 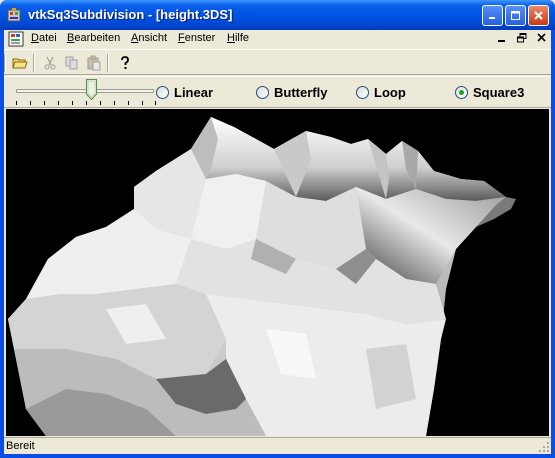 I want to click on paste-icon, so click(x=94, y=63).